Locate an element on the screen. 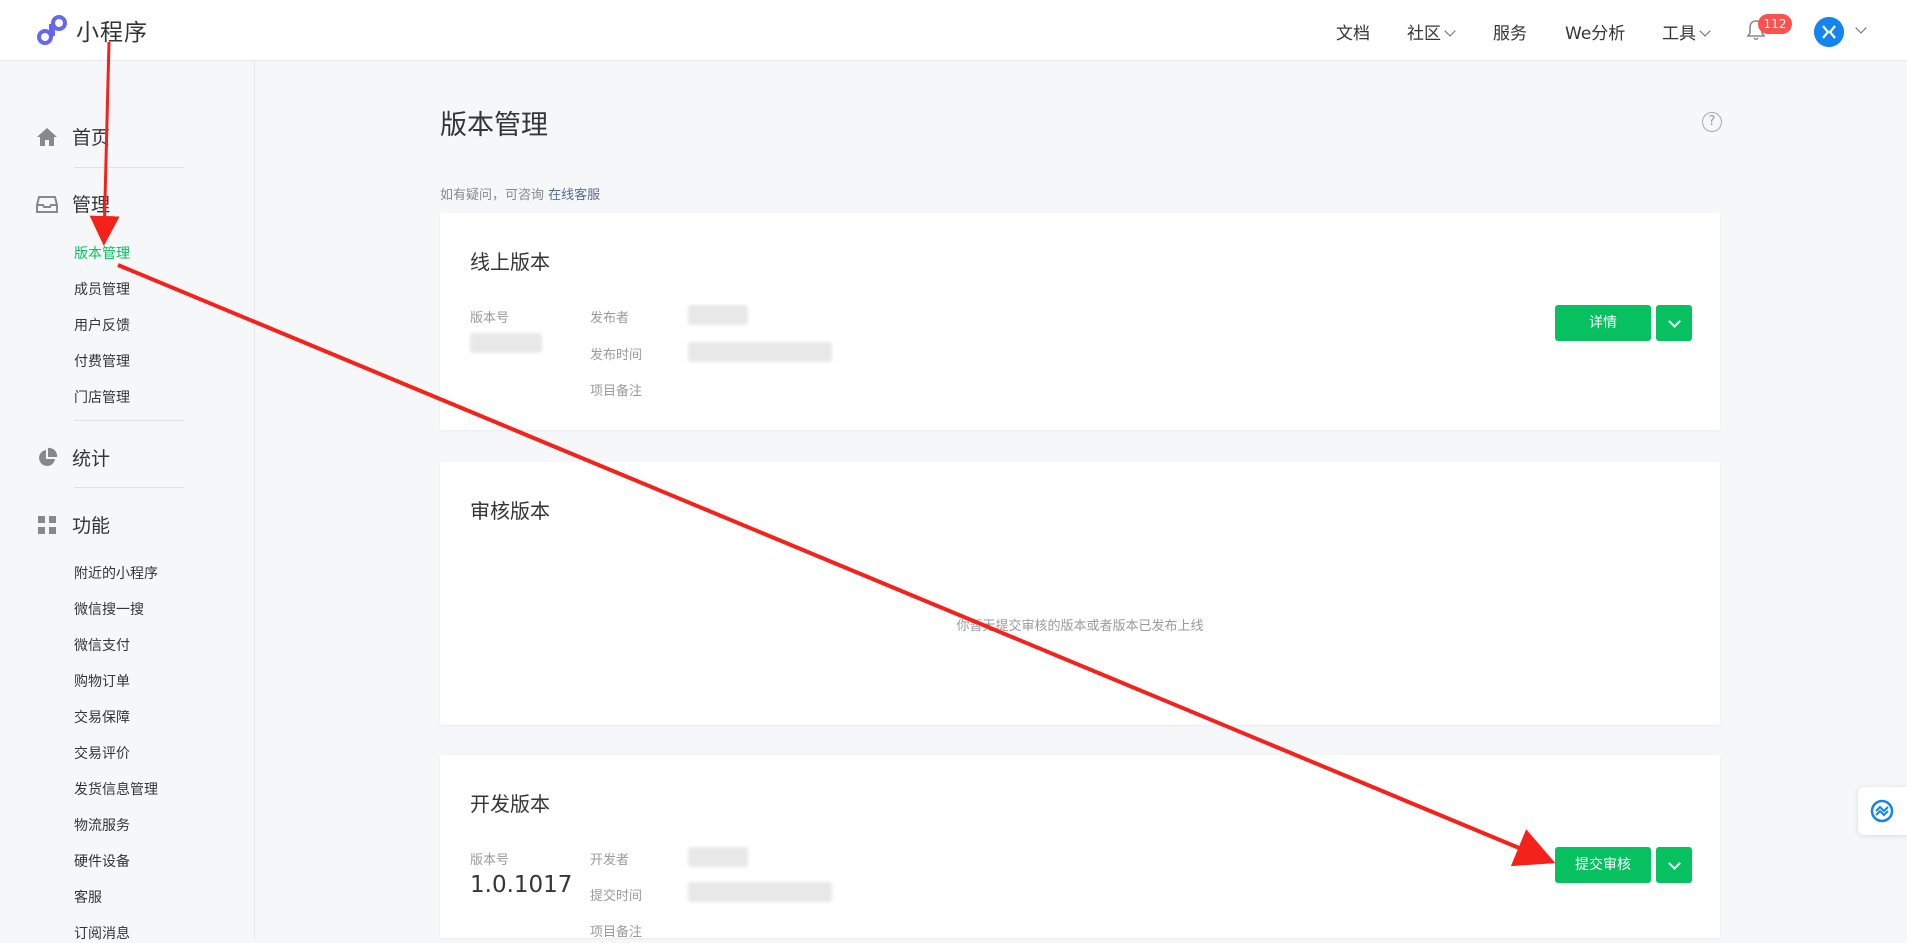 The width and height of the screenshot is (1907, 943). logo: 小程序 is located at coordinates (92, 30).